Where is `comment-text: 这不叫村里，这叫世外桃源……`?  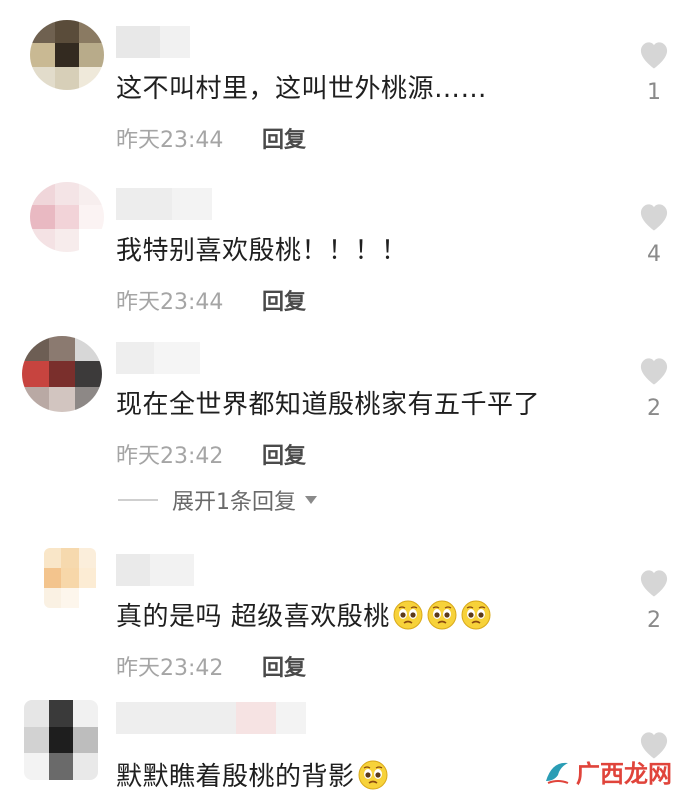
comment-text: 这不叫村里，这叫世外桃源…… is located at coordinates (302, 89).